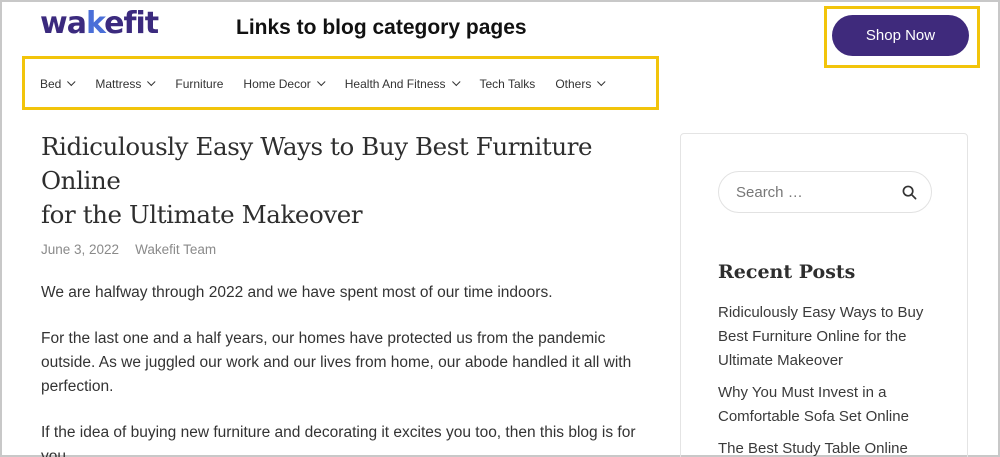 This screenshot has height=457, width=1000. What do you see at coordinates (900, 35) in the screenshot?
I see `shop-now-button: Shop Now` at bounding box center [900, 35].